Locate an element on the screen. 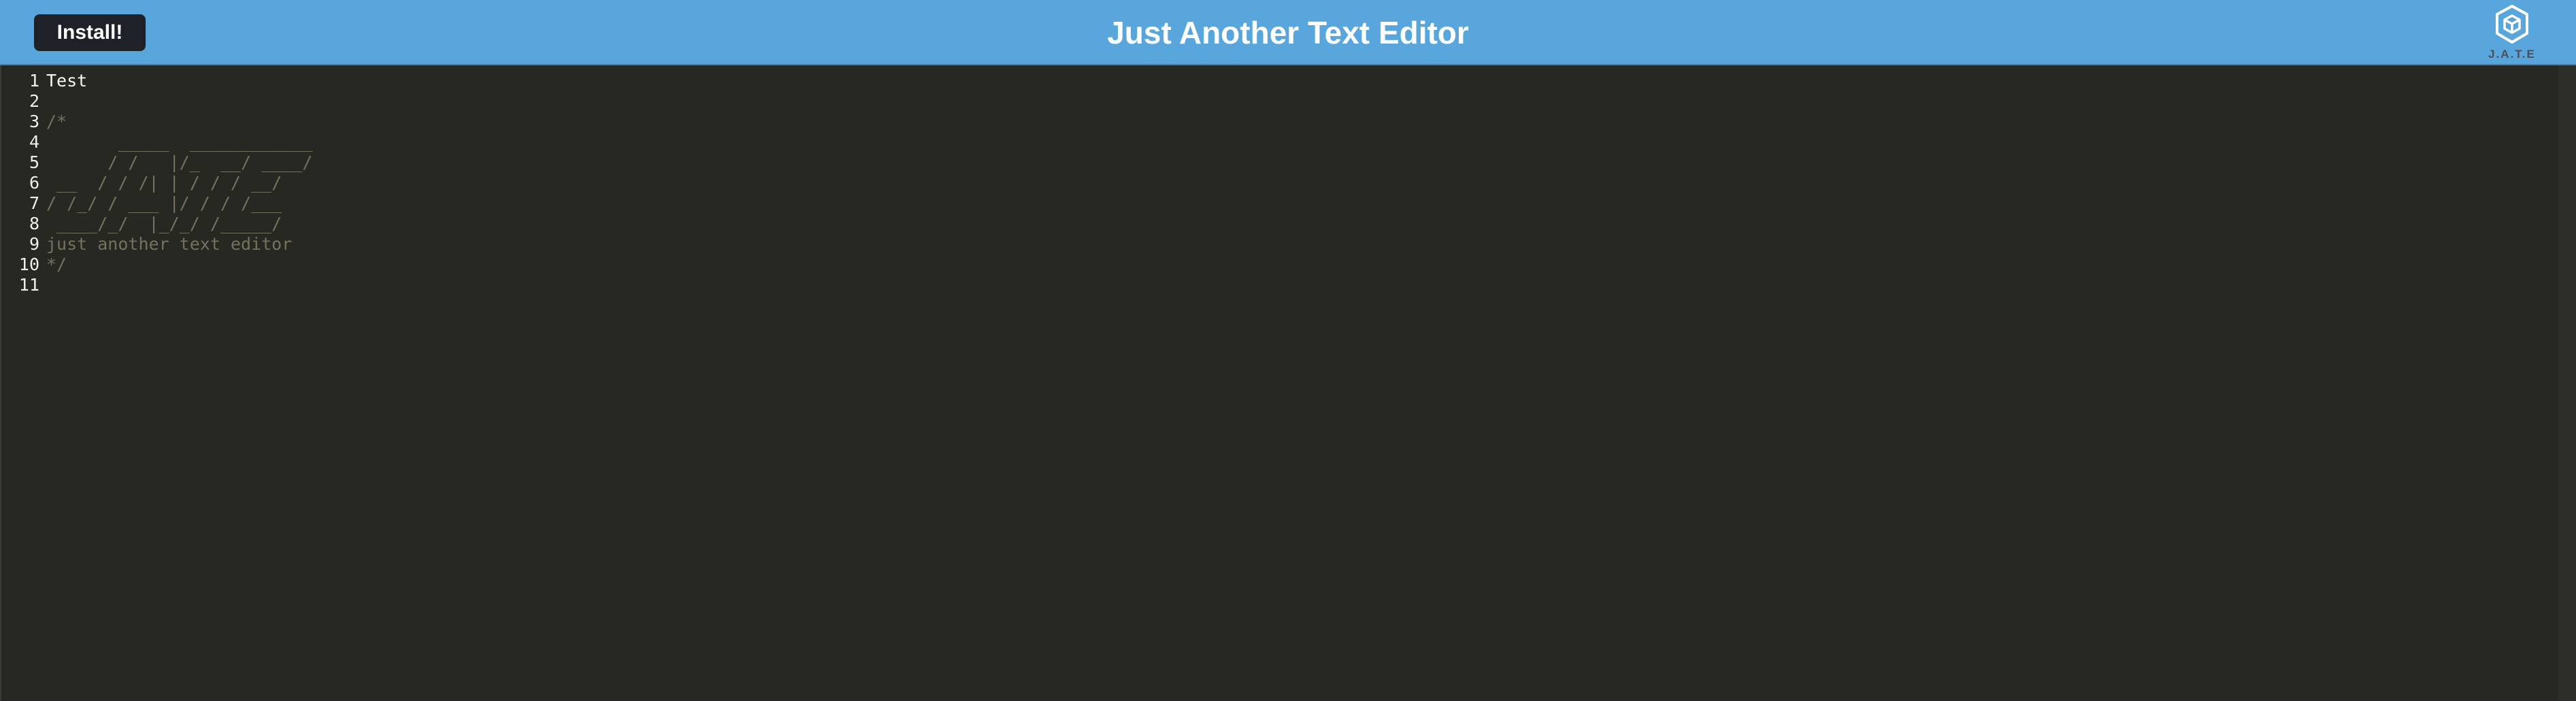 The height and width of the screenshot is (701, 2576). code-line: ____/_/ |_/_/ /_____/ is located at coordinates (179, 224).